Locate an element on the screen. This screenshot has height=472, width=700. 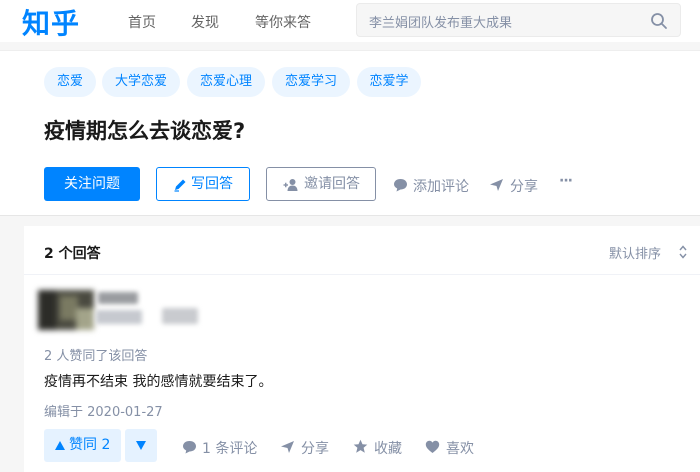
topic-tag: 恋爱学 is located at coordinates (389, 82).